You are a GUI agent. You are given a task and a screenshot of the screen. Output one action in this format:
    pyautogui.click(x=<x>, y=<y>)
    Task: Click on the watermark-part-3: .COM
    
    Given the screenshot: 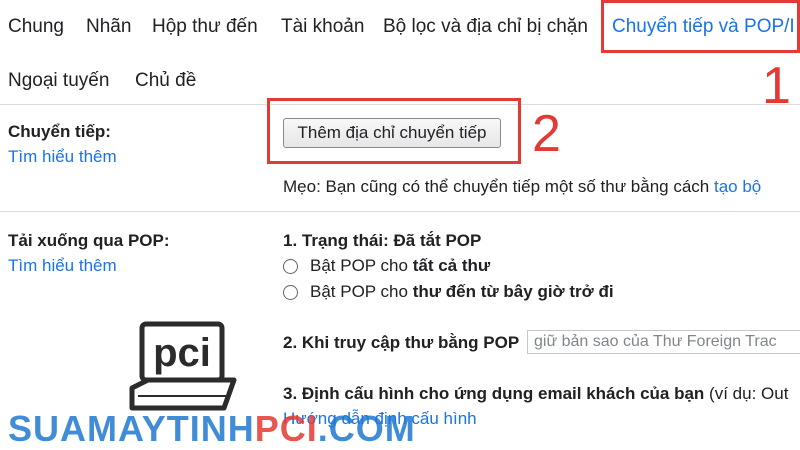 What is the action you would take?
    pyautogui.click(x=366, y=428)
    